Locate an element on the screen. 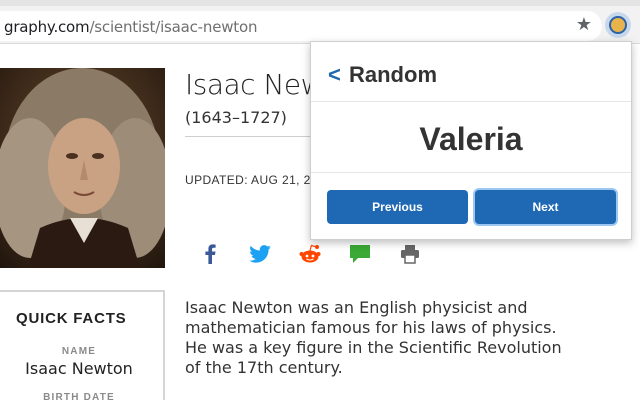 The image size is (640, 400). name-display: Valeria is located at coordinates (471, 138).